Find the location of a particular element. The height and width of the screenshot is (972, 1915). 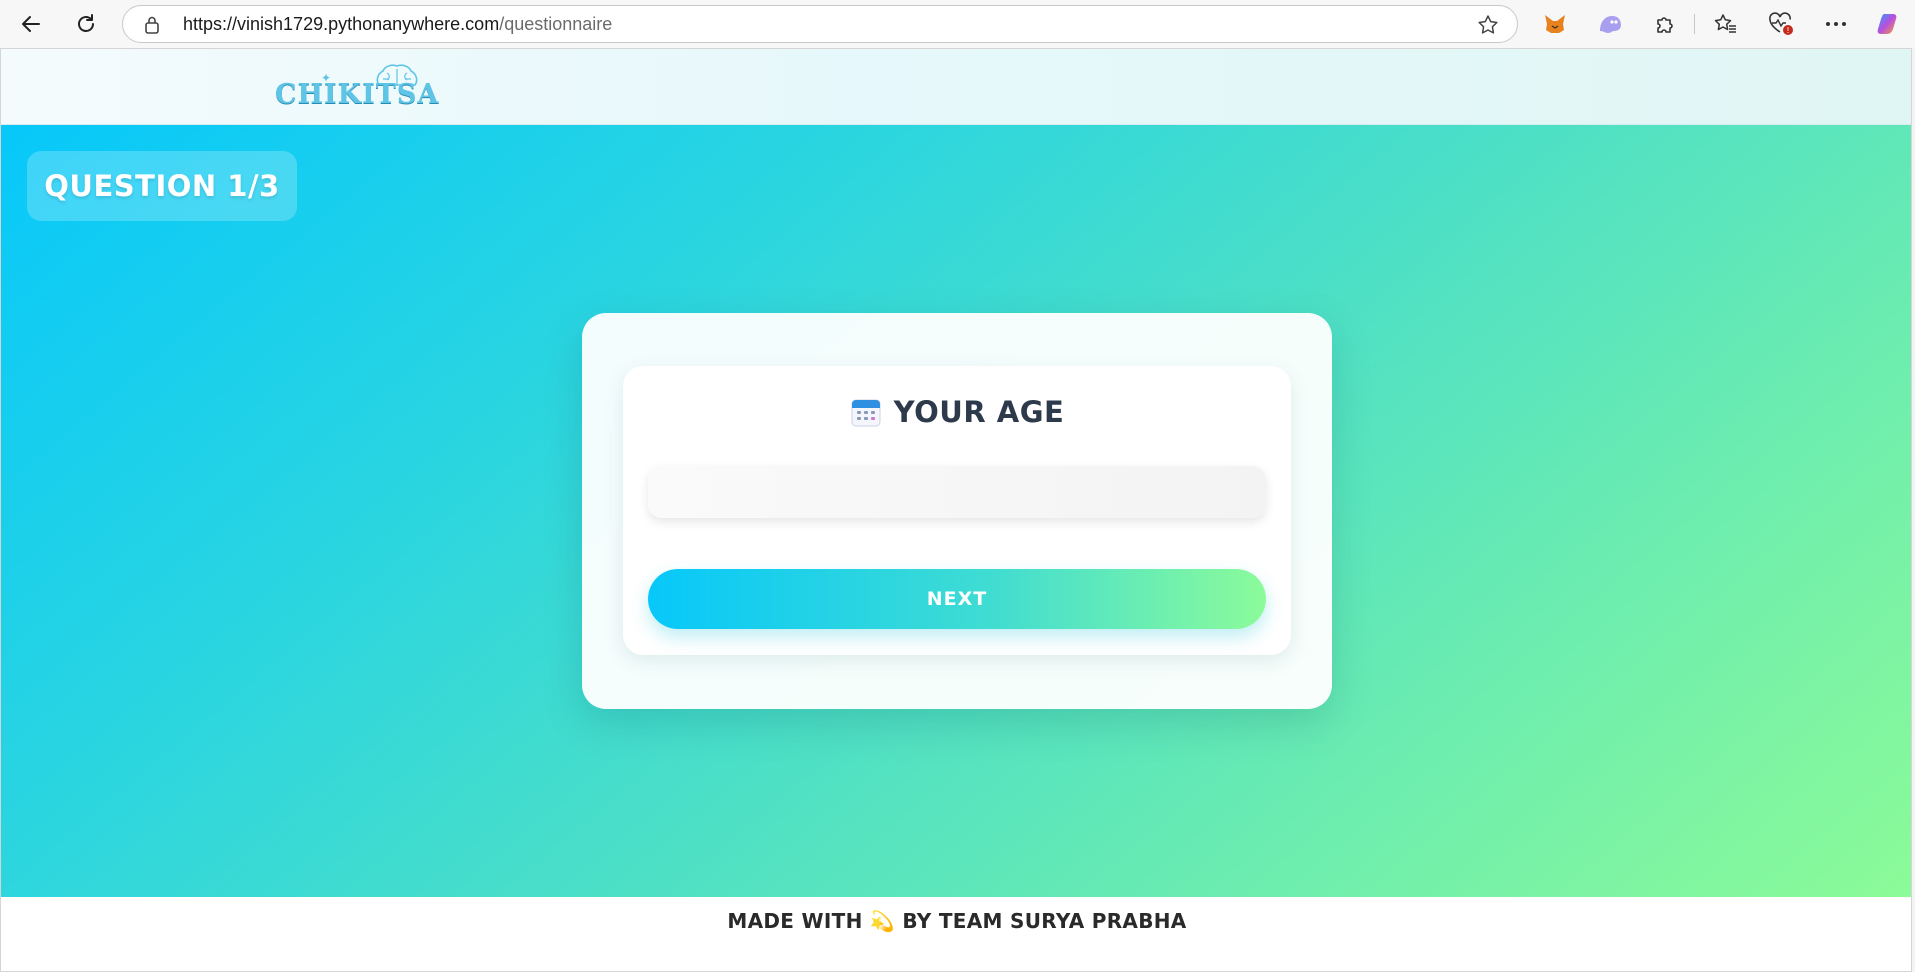

calendar-icon is located at coordinates (866, 413).